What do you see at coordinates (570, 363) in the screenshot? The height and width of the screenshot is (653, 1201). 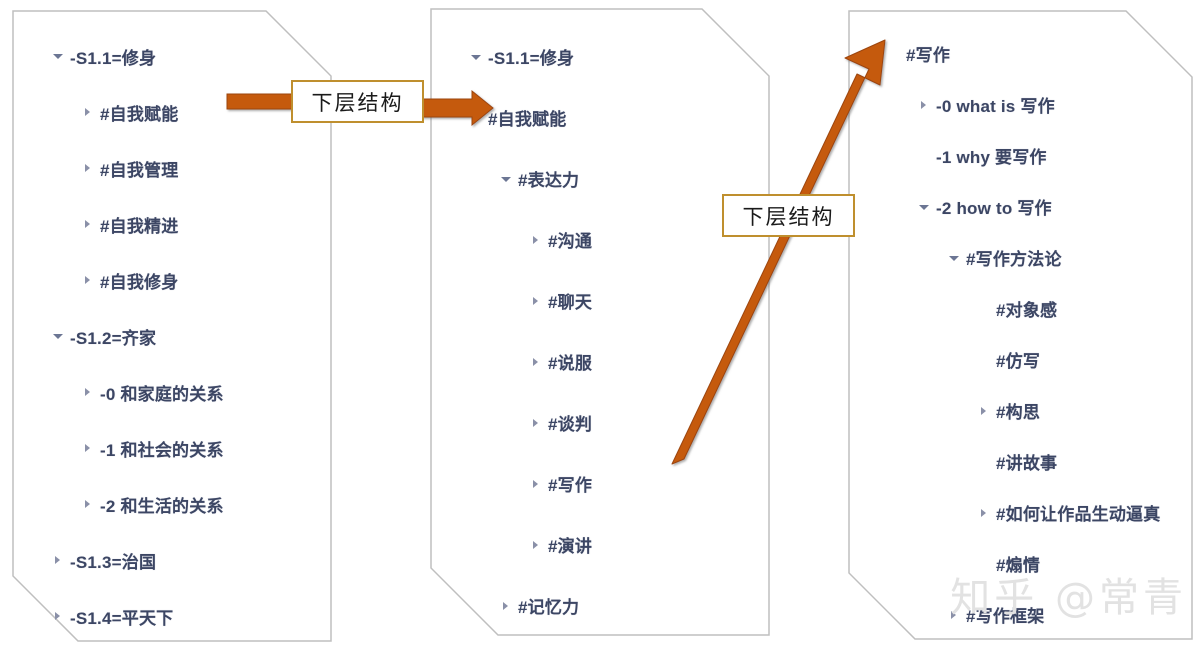 I see `tree-row-label: #说服` at bounding box center [570, 363].